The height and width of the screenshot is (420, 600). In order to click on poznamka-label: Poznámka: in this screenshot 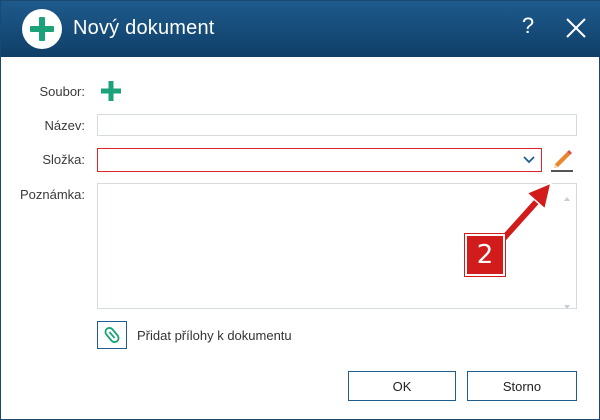, I will do `click(52, 194)`.